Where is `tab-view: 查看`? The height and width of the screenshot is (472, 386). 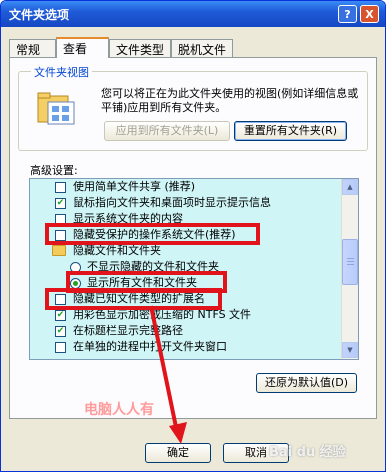
tab-view: 查看 is located at coordinates (82, 47).